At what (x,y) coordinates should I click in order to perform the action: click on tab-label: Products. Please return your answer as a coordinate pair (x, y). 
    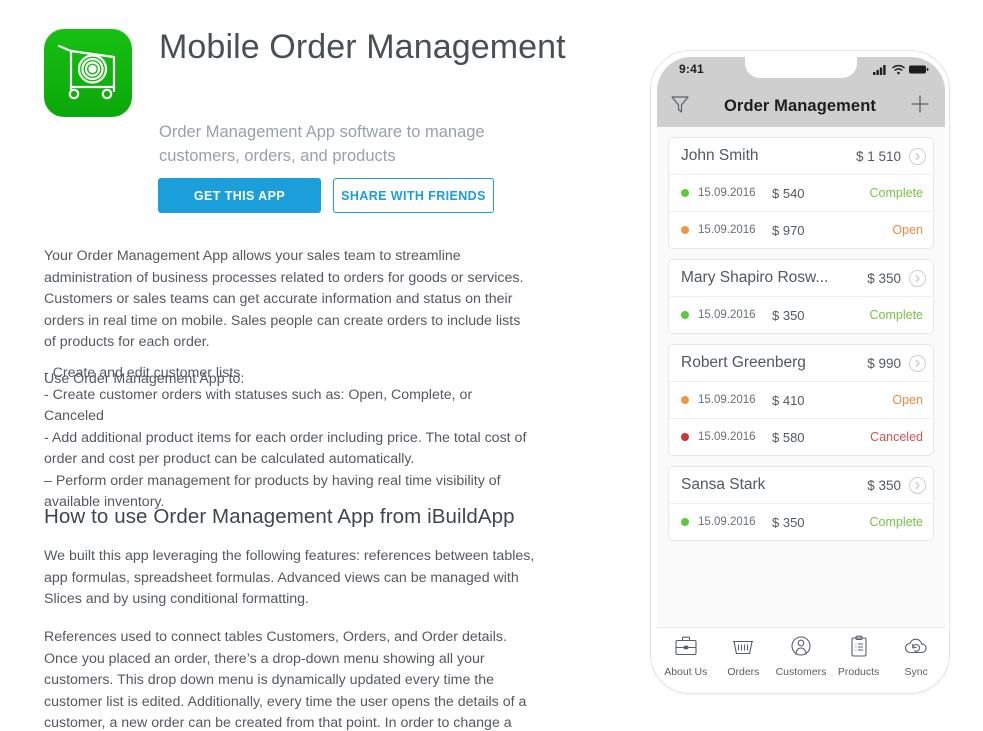
    Looking at the image, I should click on (858, 672).